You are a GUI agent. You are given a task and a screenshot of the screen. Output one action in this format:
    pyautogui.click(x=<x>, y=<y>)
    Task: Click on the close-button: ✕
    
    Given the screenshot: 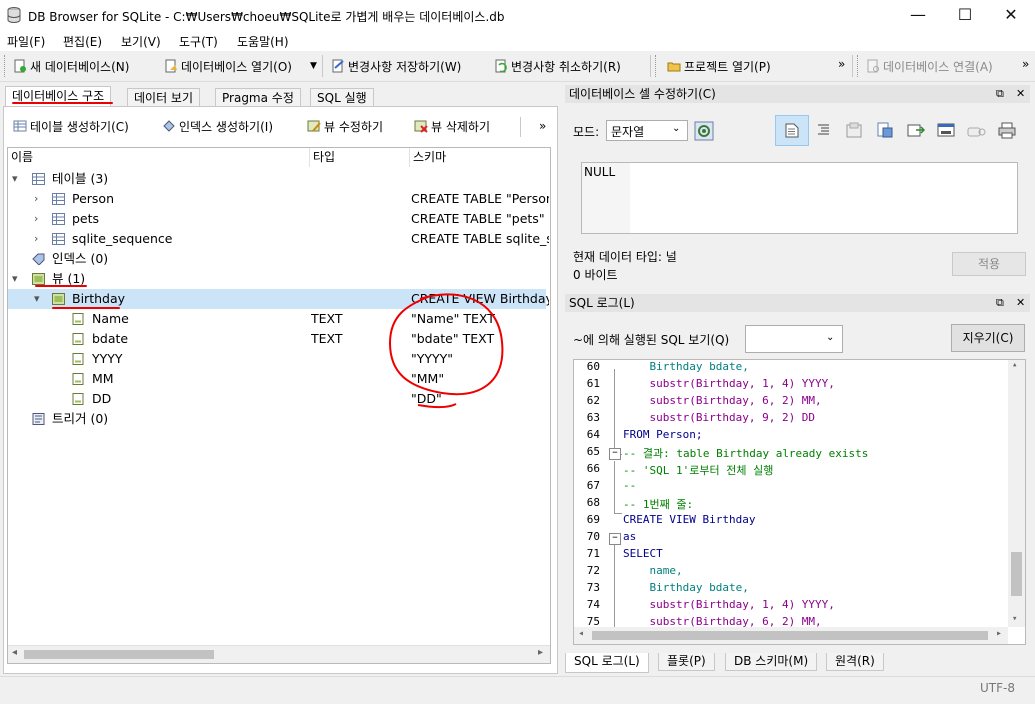 What is the action you would take?
    pyautogui.click(x=1011, y=15)
    